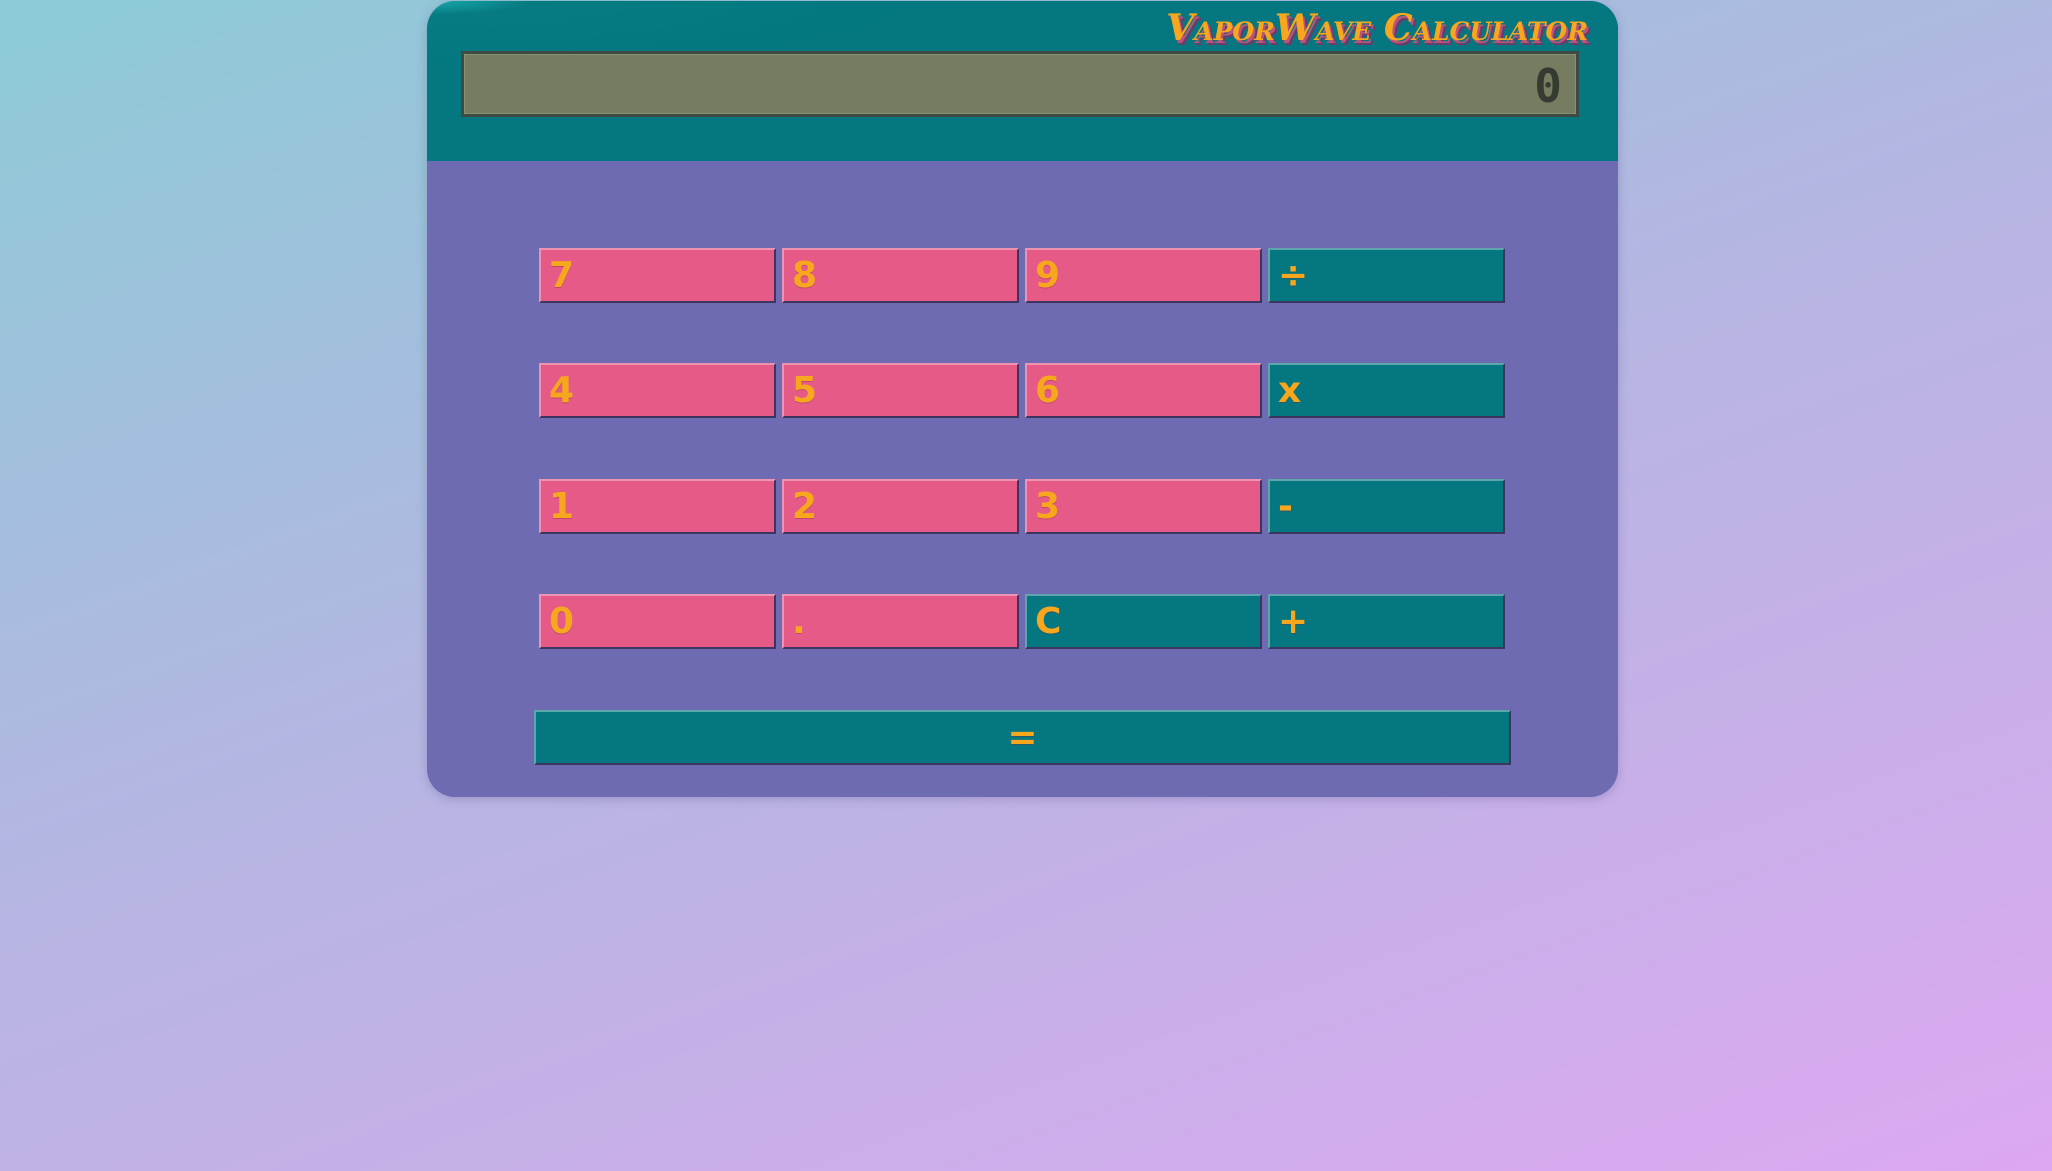 The image size is (2052, 1171). I want to click on divide-button: ÷, so click(1386, 275).